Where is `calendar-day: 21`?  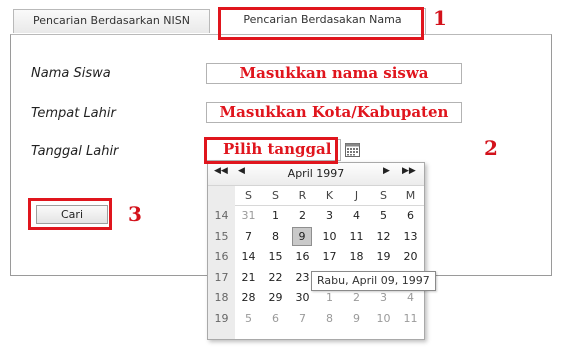 calendar-day: 21 is located at coordinates (248, 277).